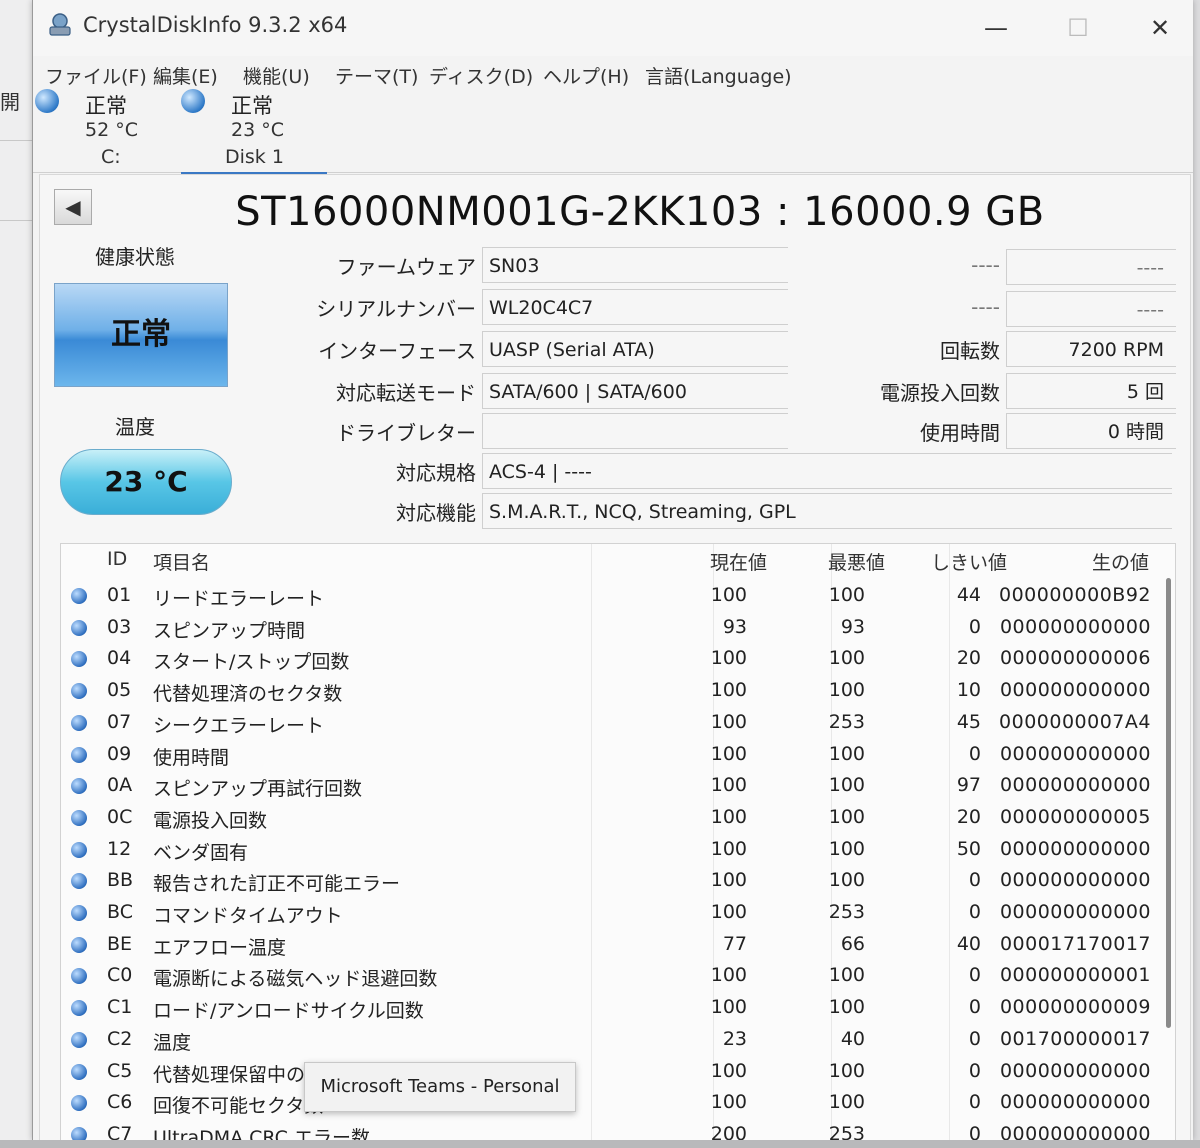  I want to click on current-value: 93, so click(734, 626).